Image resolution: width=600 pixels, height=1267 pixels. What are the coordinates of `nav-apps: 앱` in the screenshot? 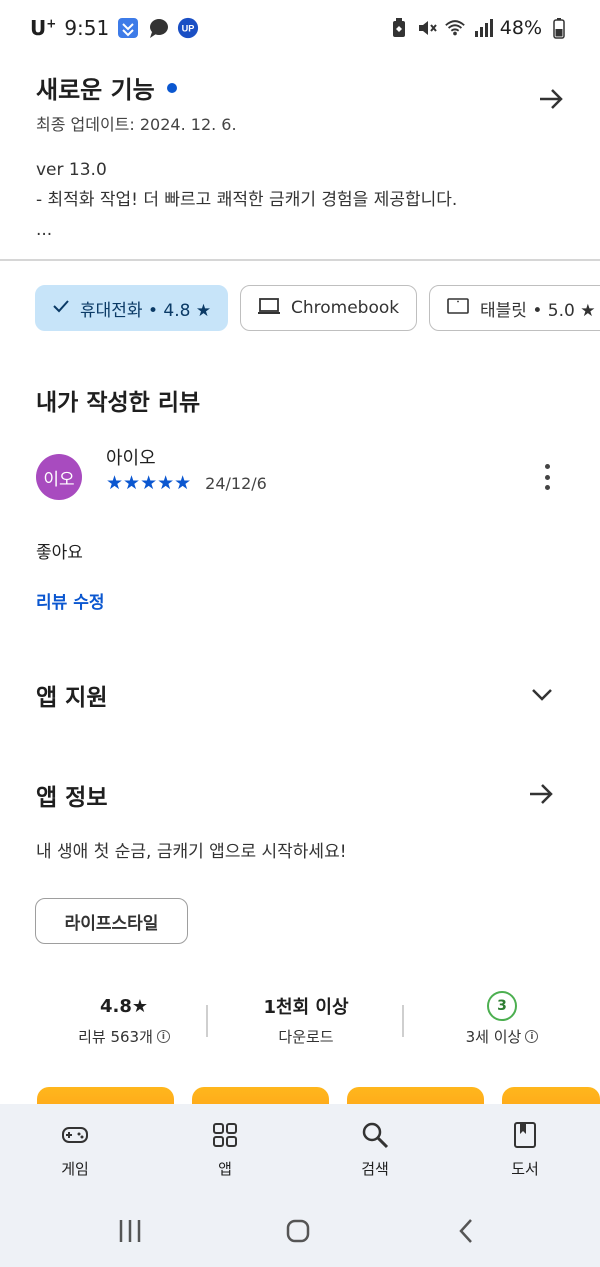 It's located at (225, 1150).